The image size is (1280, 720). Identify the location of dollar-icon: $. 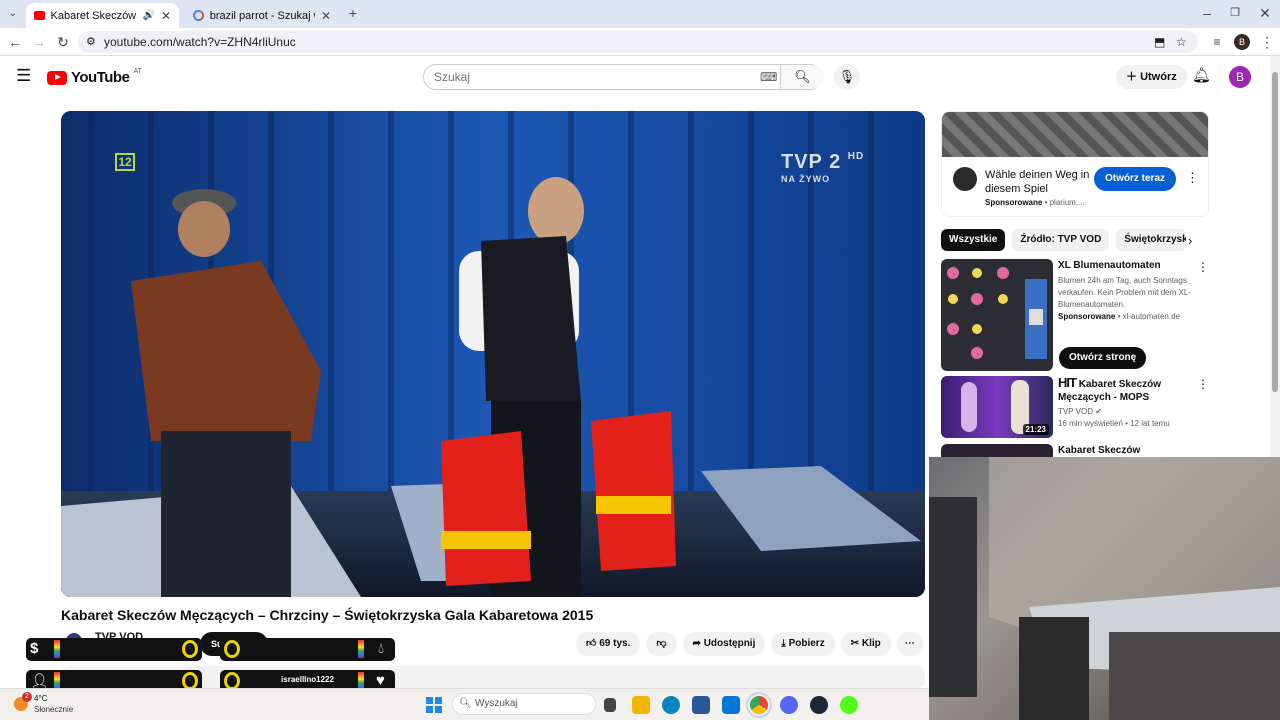
(34, 648).